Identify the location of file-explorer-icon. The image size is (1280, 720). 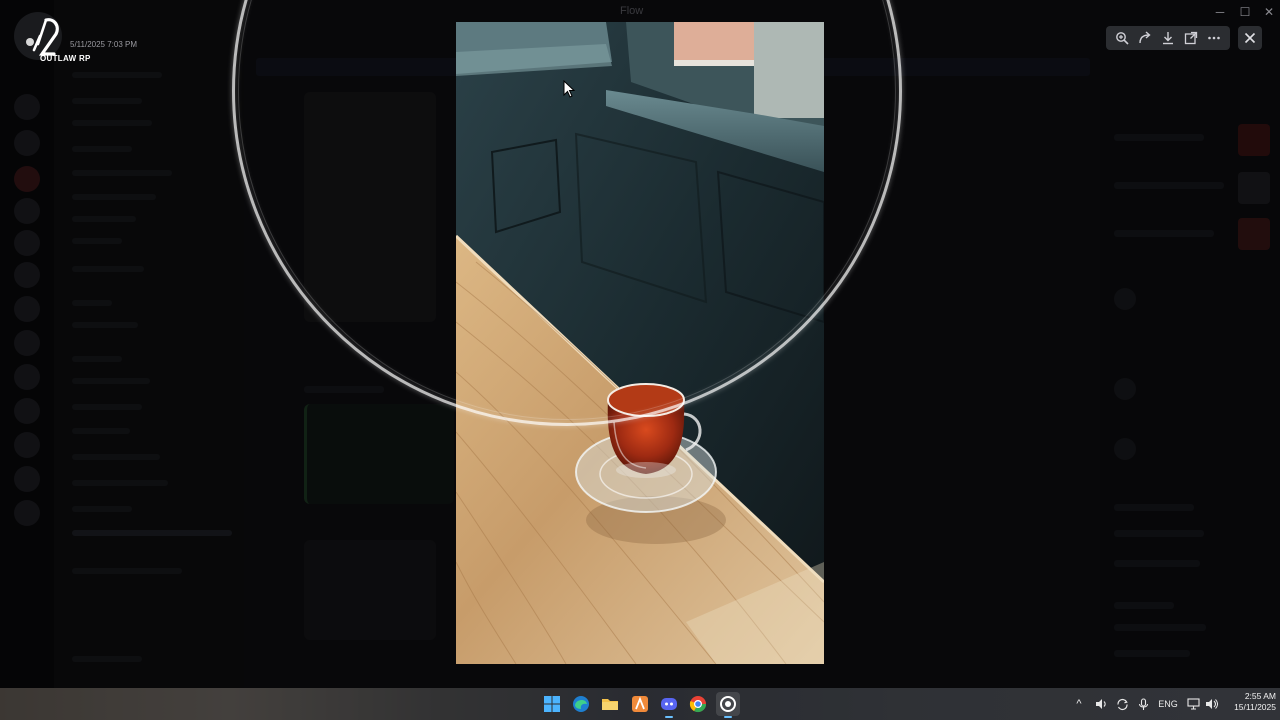
(610, 704).